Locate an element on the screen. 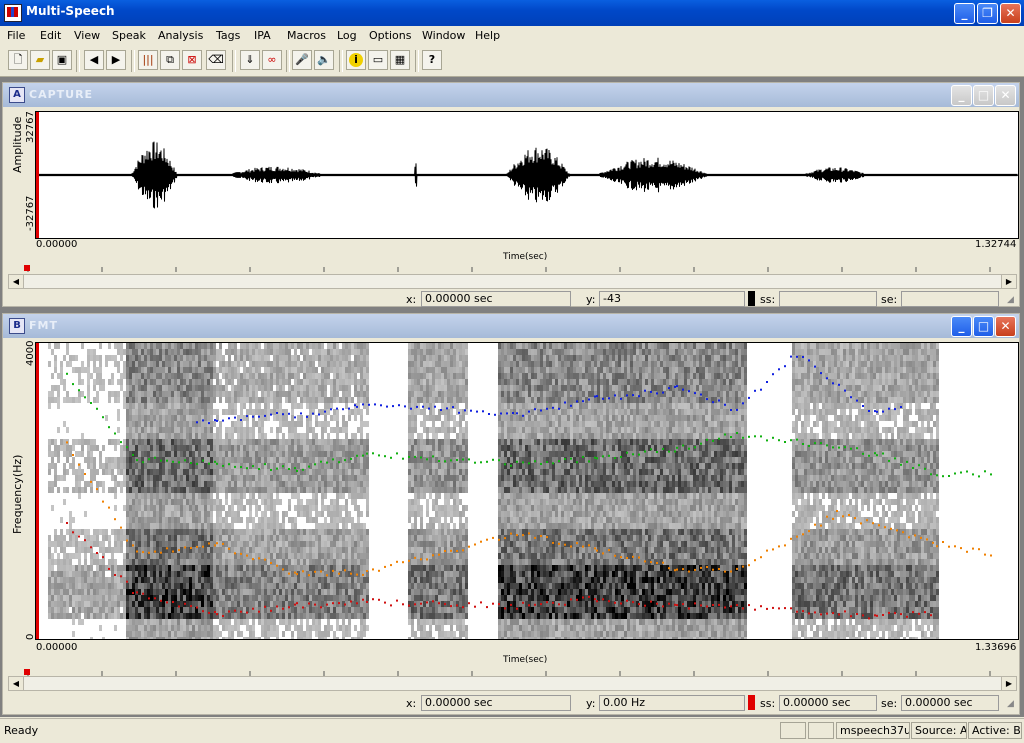 The width and height of the screenshot is (1024, 743). formant-xlabel: Time(sec) is located at coordinates (525, 660).